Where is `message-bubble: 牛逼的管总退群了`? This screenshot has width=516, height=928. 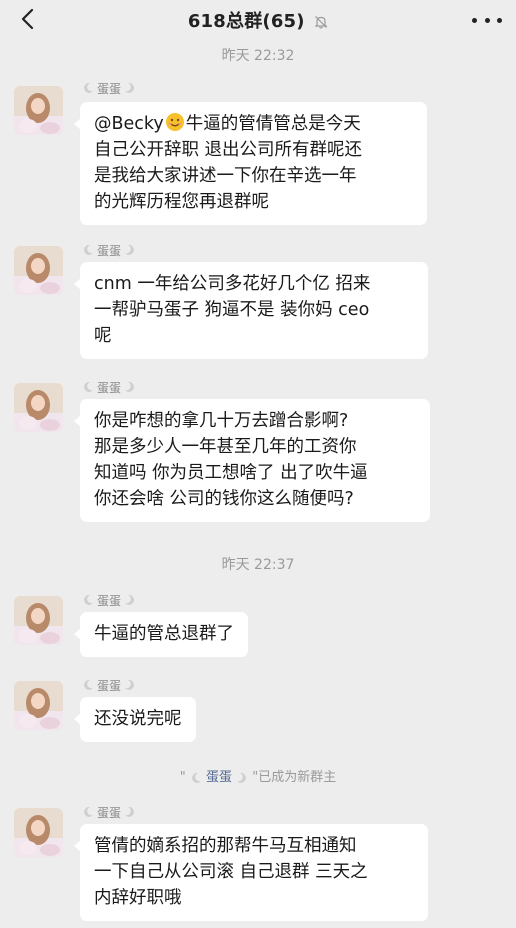 message-bubble: 牛逼的管总退群了 is located at coordinates (161, 634).